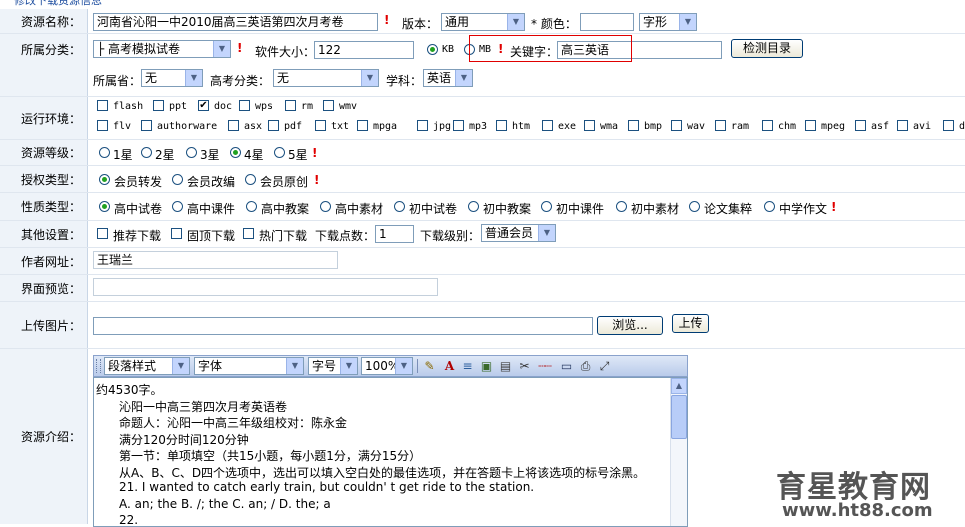 The width and height of the screenshot is (965, 527). Describe the element at coordinates (176, 233) in the screenshot. I see `pin-checkbox` at that location.